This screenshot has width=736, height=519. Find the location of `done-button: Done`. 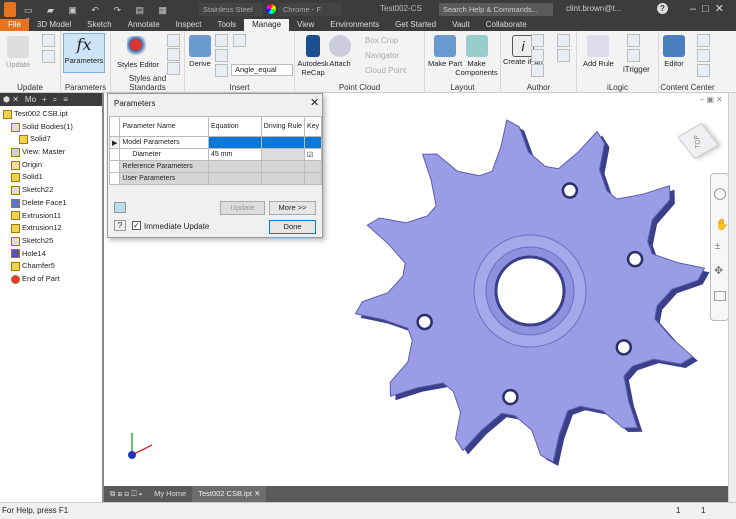

done-button: Done is located at coordinates (292, 227).